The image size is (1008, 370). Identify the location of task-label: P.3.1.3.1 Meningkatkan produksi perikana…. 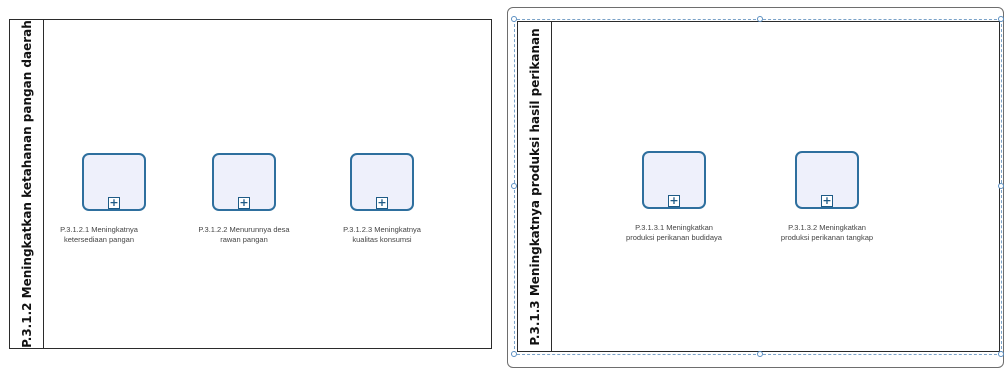
(674, 232).